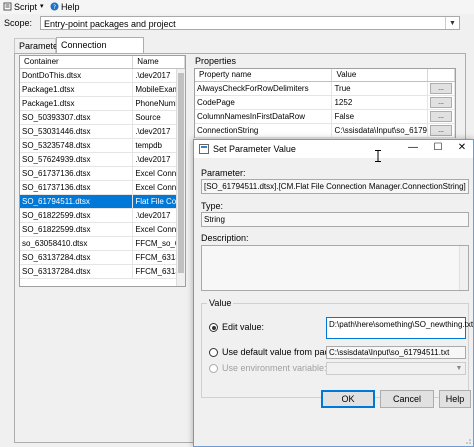 The height and width of the screenshot is (447, 474). I want to click on scrollbar-thumb, so click(181, 173).